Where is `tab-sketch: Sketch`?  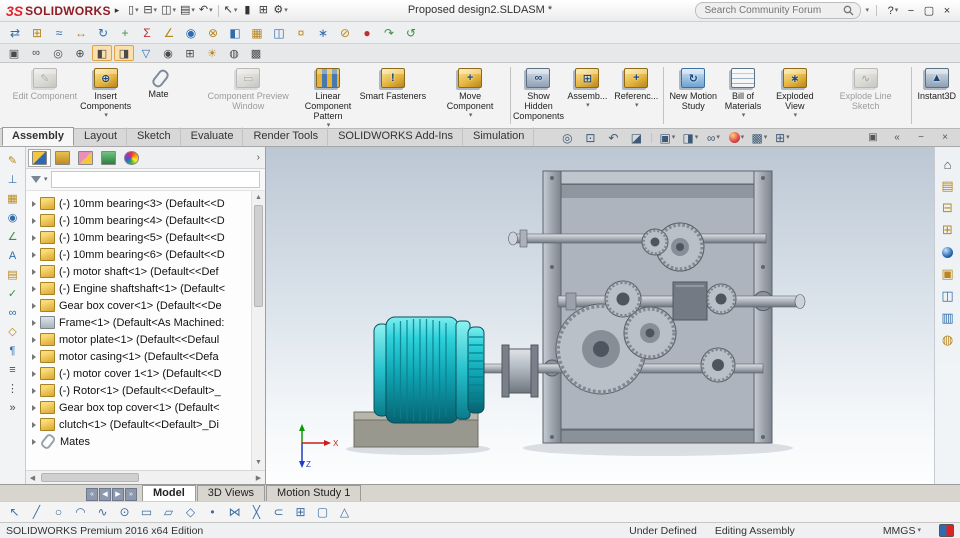 tab-sketch: Sketch is located at coordinates (154, 136).